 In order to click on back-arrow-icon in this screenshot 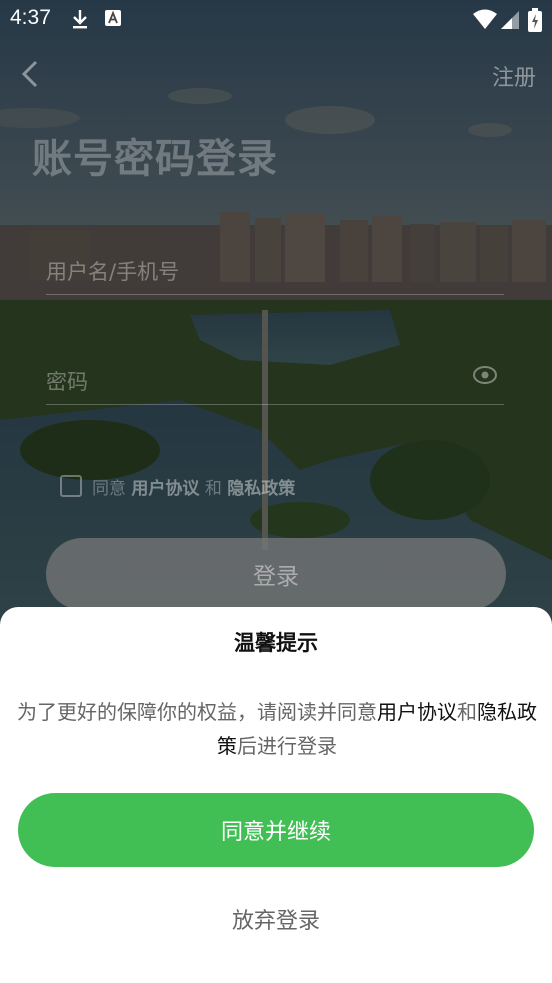, I will do `click(32, 74)`.